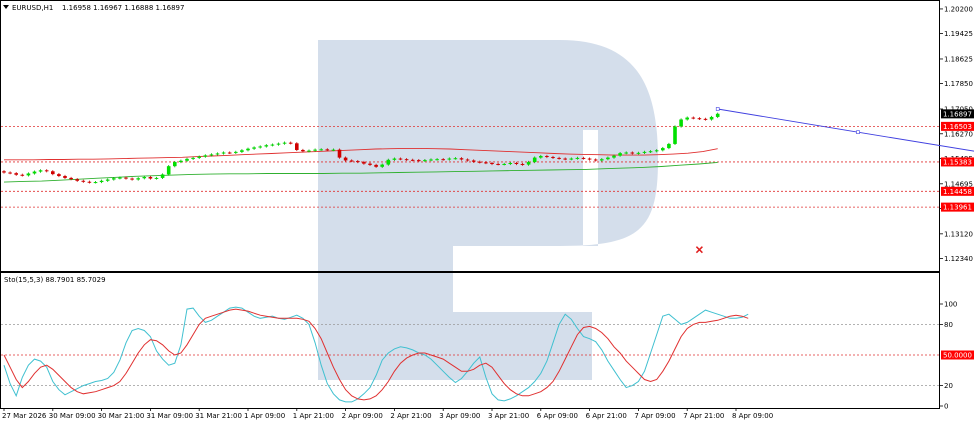 The image size is (974, 422). Describe the element at coordinates (313, 416) in the screenshot. I see `time-tick-label: 1 Apr 21:00` at that location.